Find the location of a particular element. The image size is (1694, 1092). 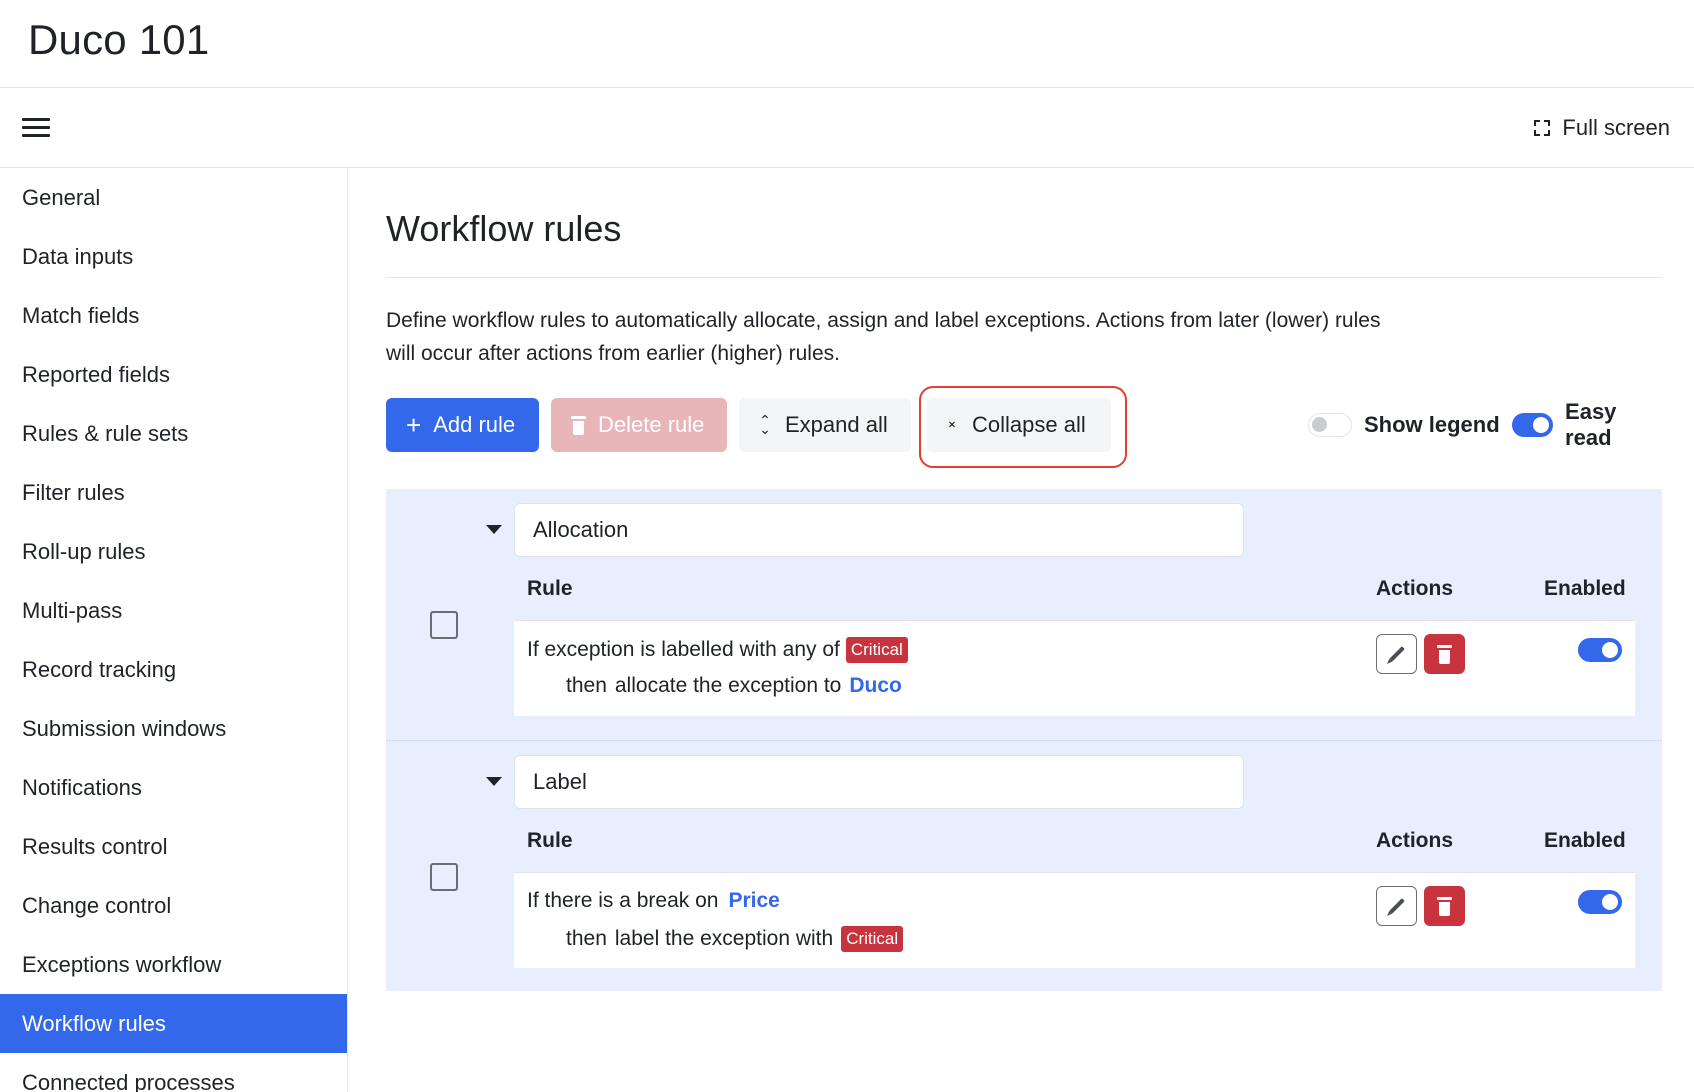

show-legend-switch is located at coordinates (1330, 425).